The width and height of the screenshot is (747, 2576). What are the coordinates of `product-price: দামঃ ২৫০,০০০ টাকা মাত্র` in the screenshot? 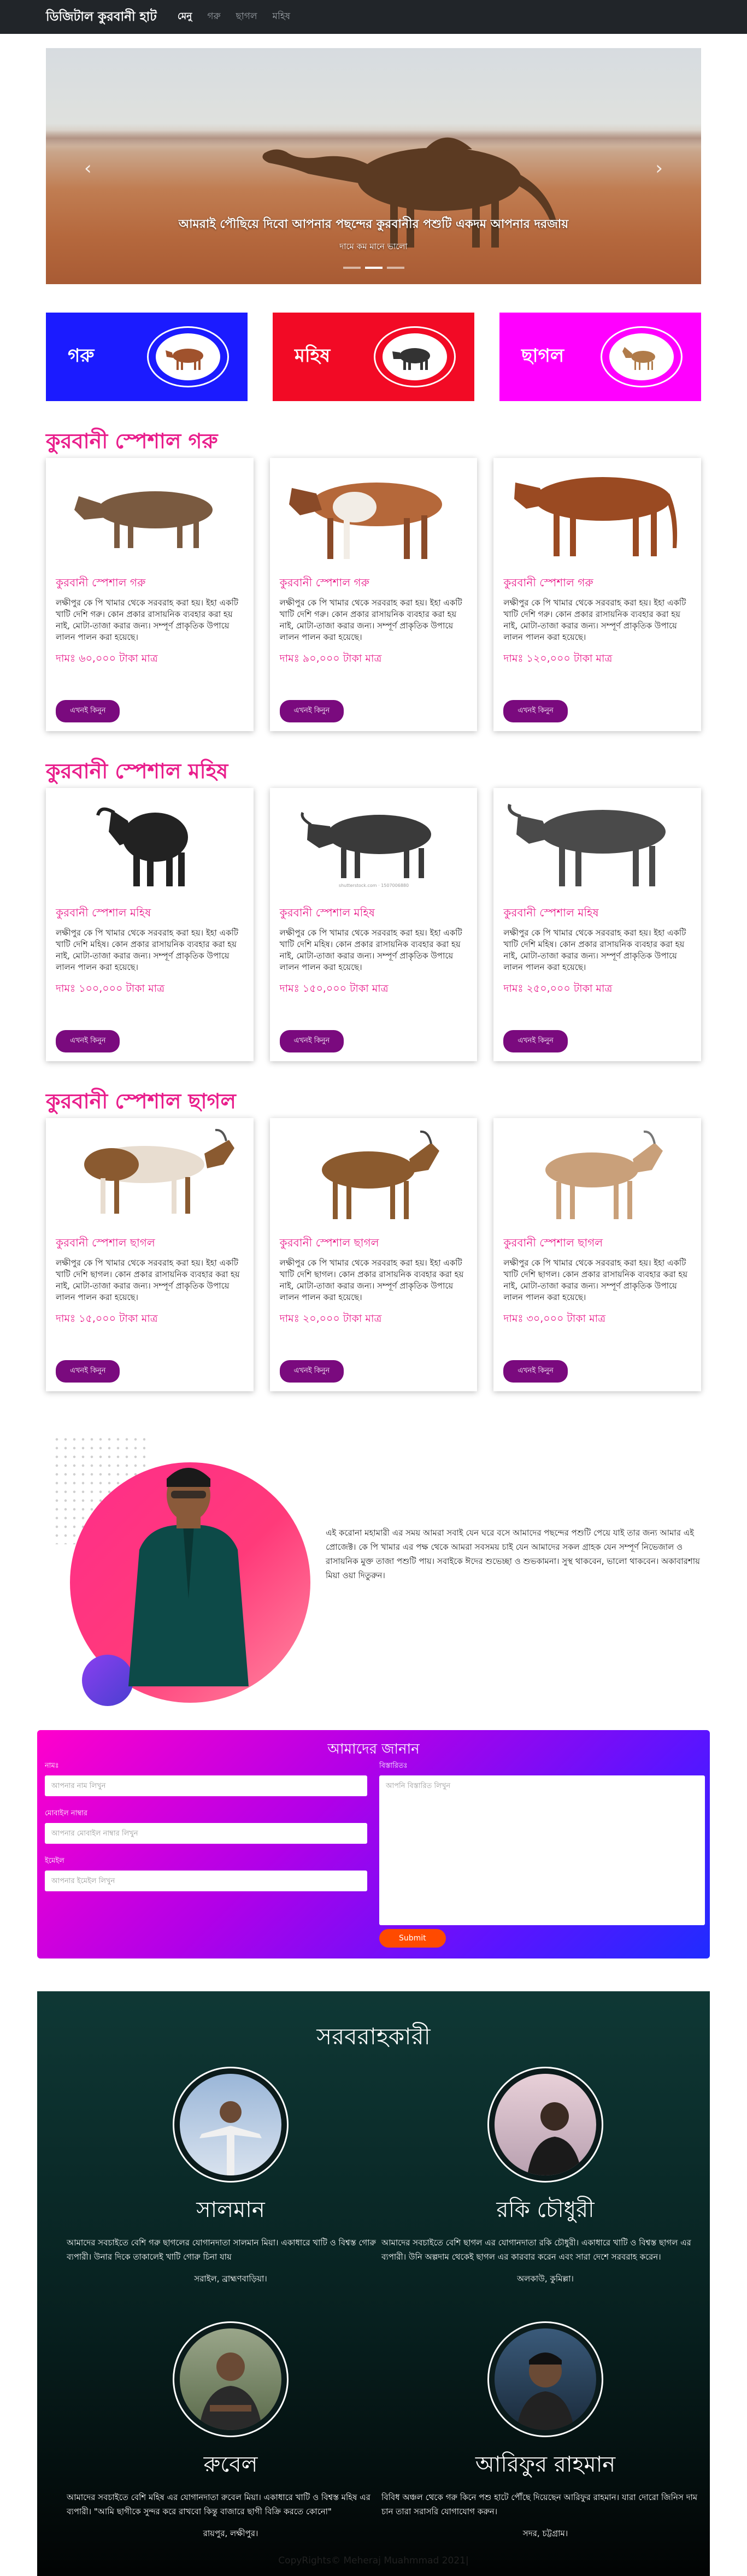 It's located at (558, 989).